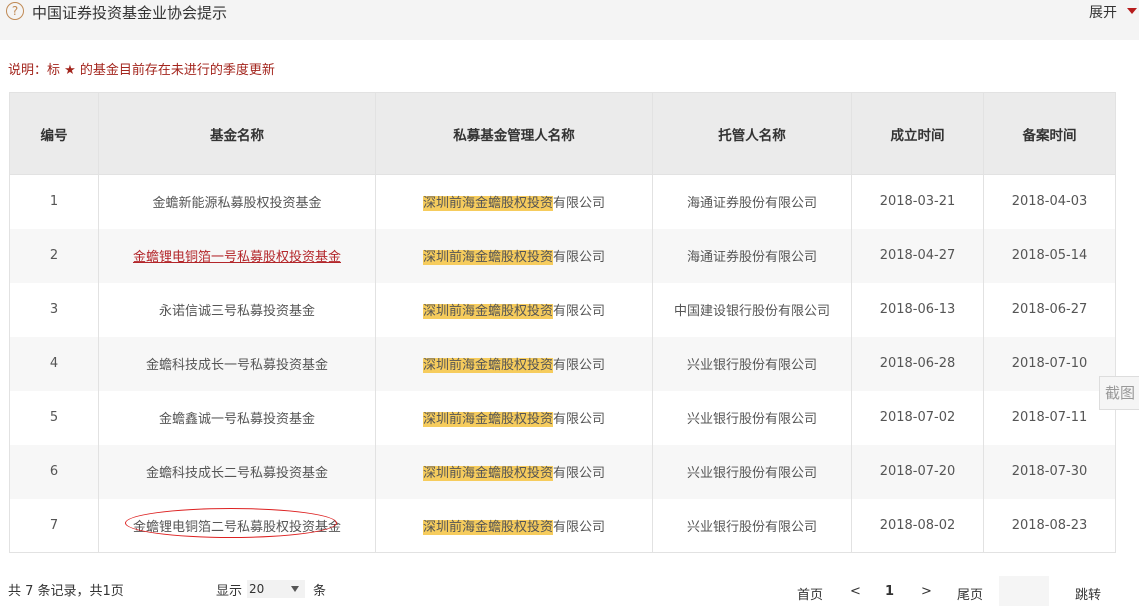 The width and height of the screenshot is (1139, 615). What do you see at coordinates (752, 133) in the screenshot?
I see `header-custodian: 托管人名称` at bounding box center [752, 133].